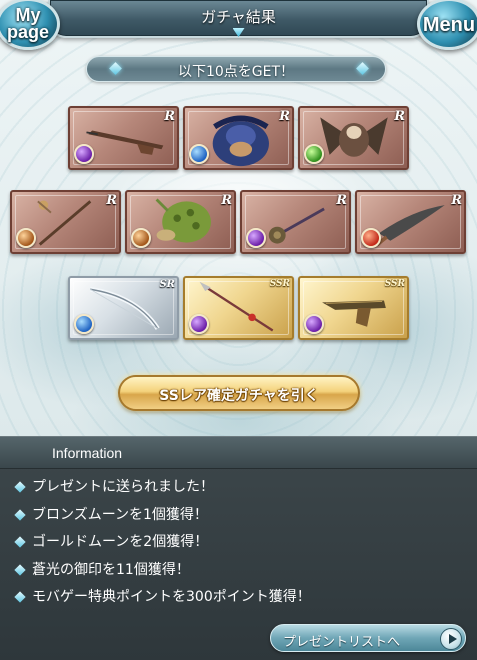 The image size is (477, 660). What do you see at coordinates (295, 222) in the screenshot?
I see `card-6: R` at bounding box center [295, 222].